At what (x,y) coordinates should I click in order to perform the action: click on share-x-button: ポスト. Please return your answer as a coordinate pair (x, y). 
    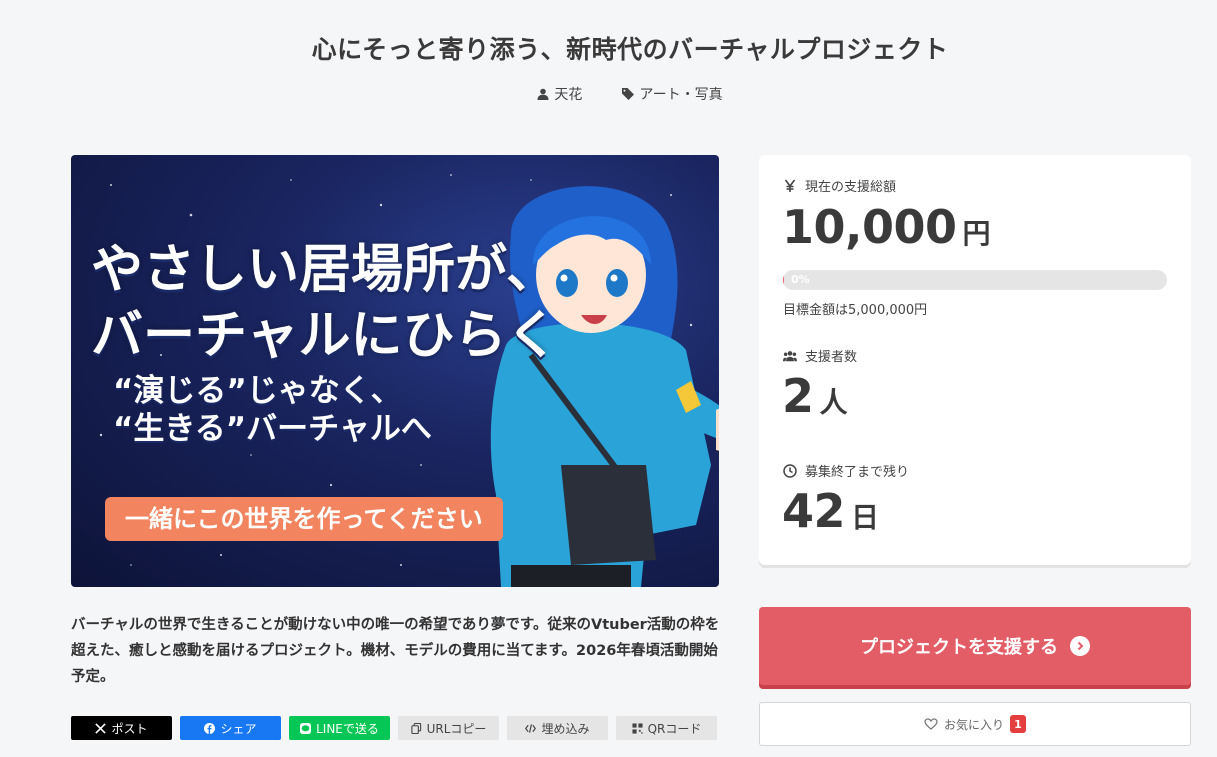
    Looking at the image, I should click on (121, 728).